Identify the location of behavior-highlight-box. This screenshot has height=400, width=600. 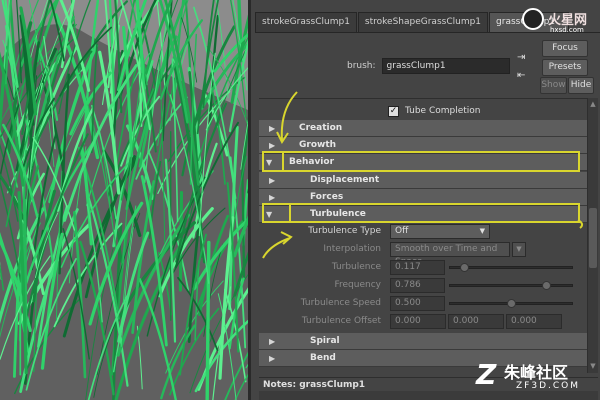
(421, 161).